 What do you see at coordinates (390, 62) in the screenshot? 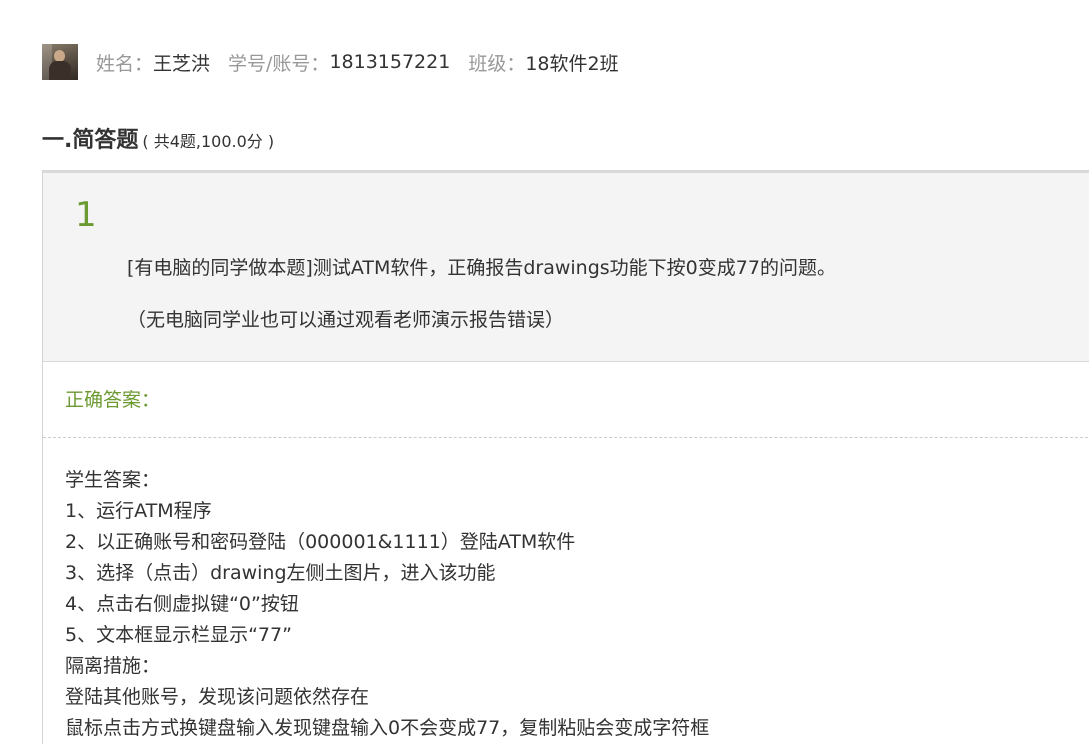
I see `student-id: 1813157221` at bounding box center [390, 62].